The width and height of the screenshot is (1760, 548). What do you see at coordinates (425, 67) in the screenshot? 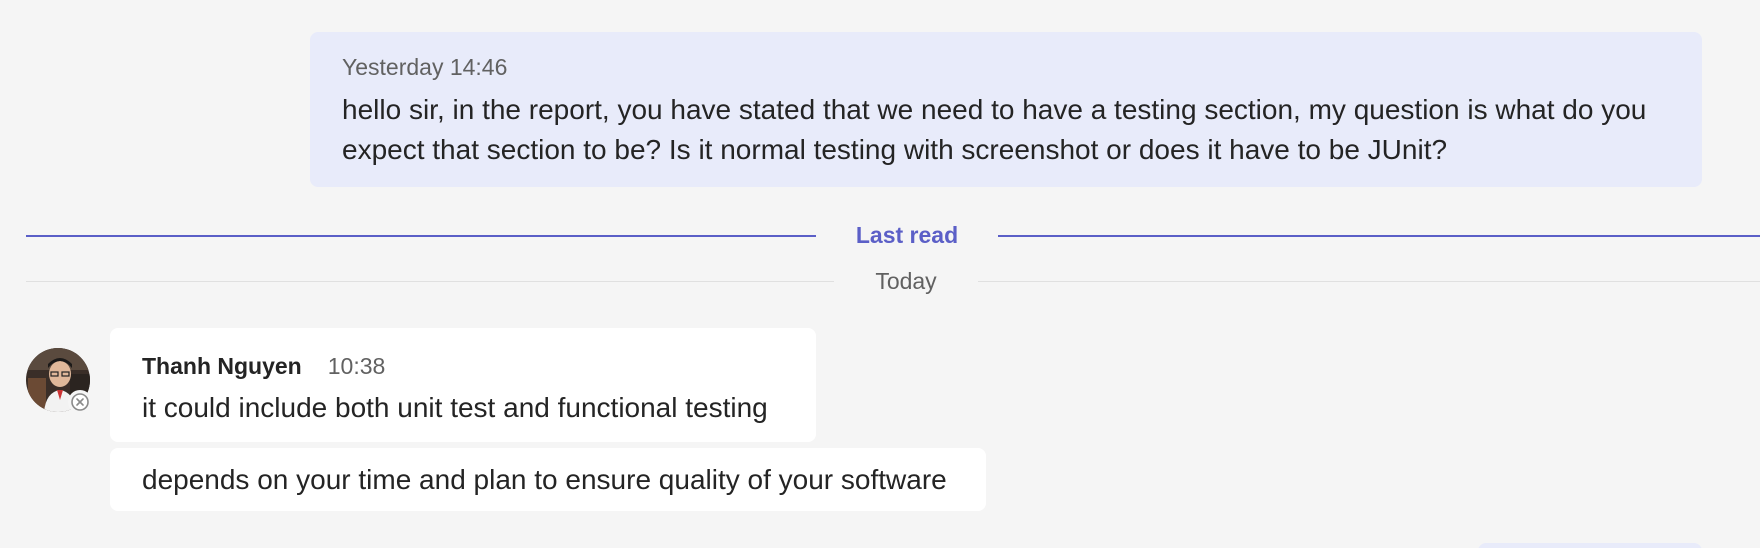
I see `message-timestamp: Yesterday 14:46` at bounding box center [425, 67].